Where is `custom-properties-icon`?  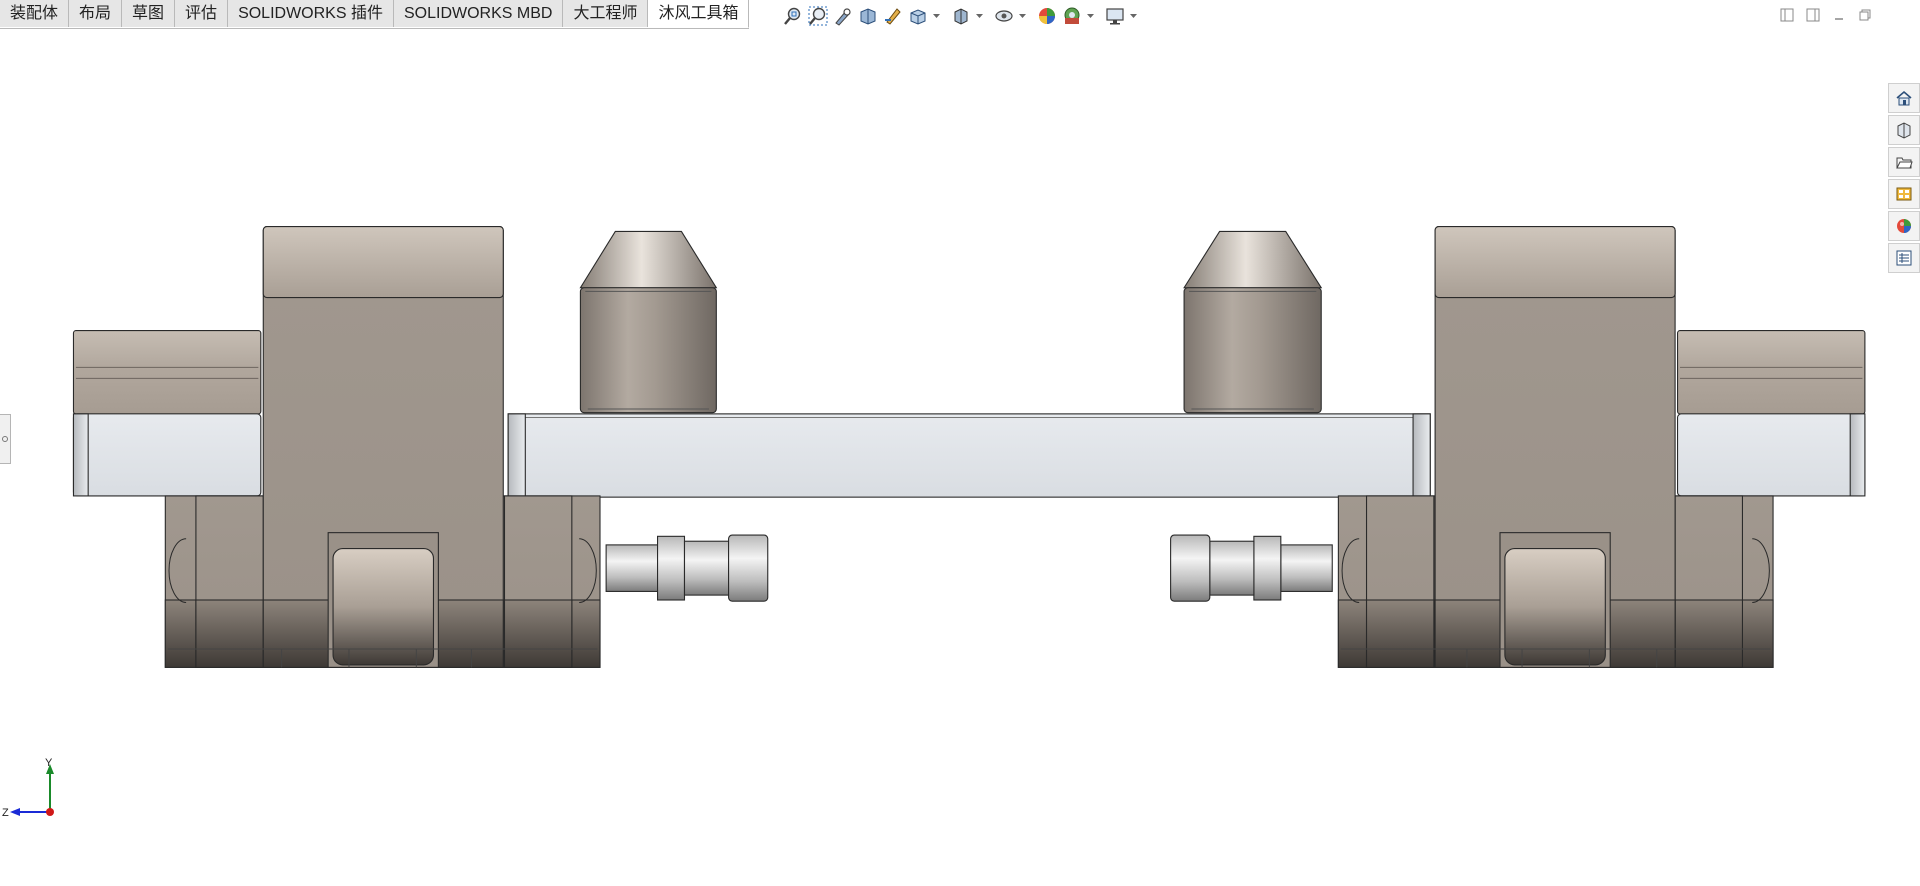
custom-properties-icon is located at coordinates (1904, 258).